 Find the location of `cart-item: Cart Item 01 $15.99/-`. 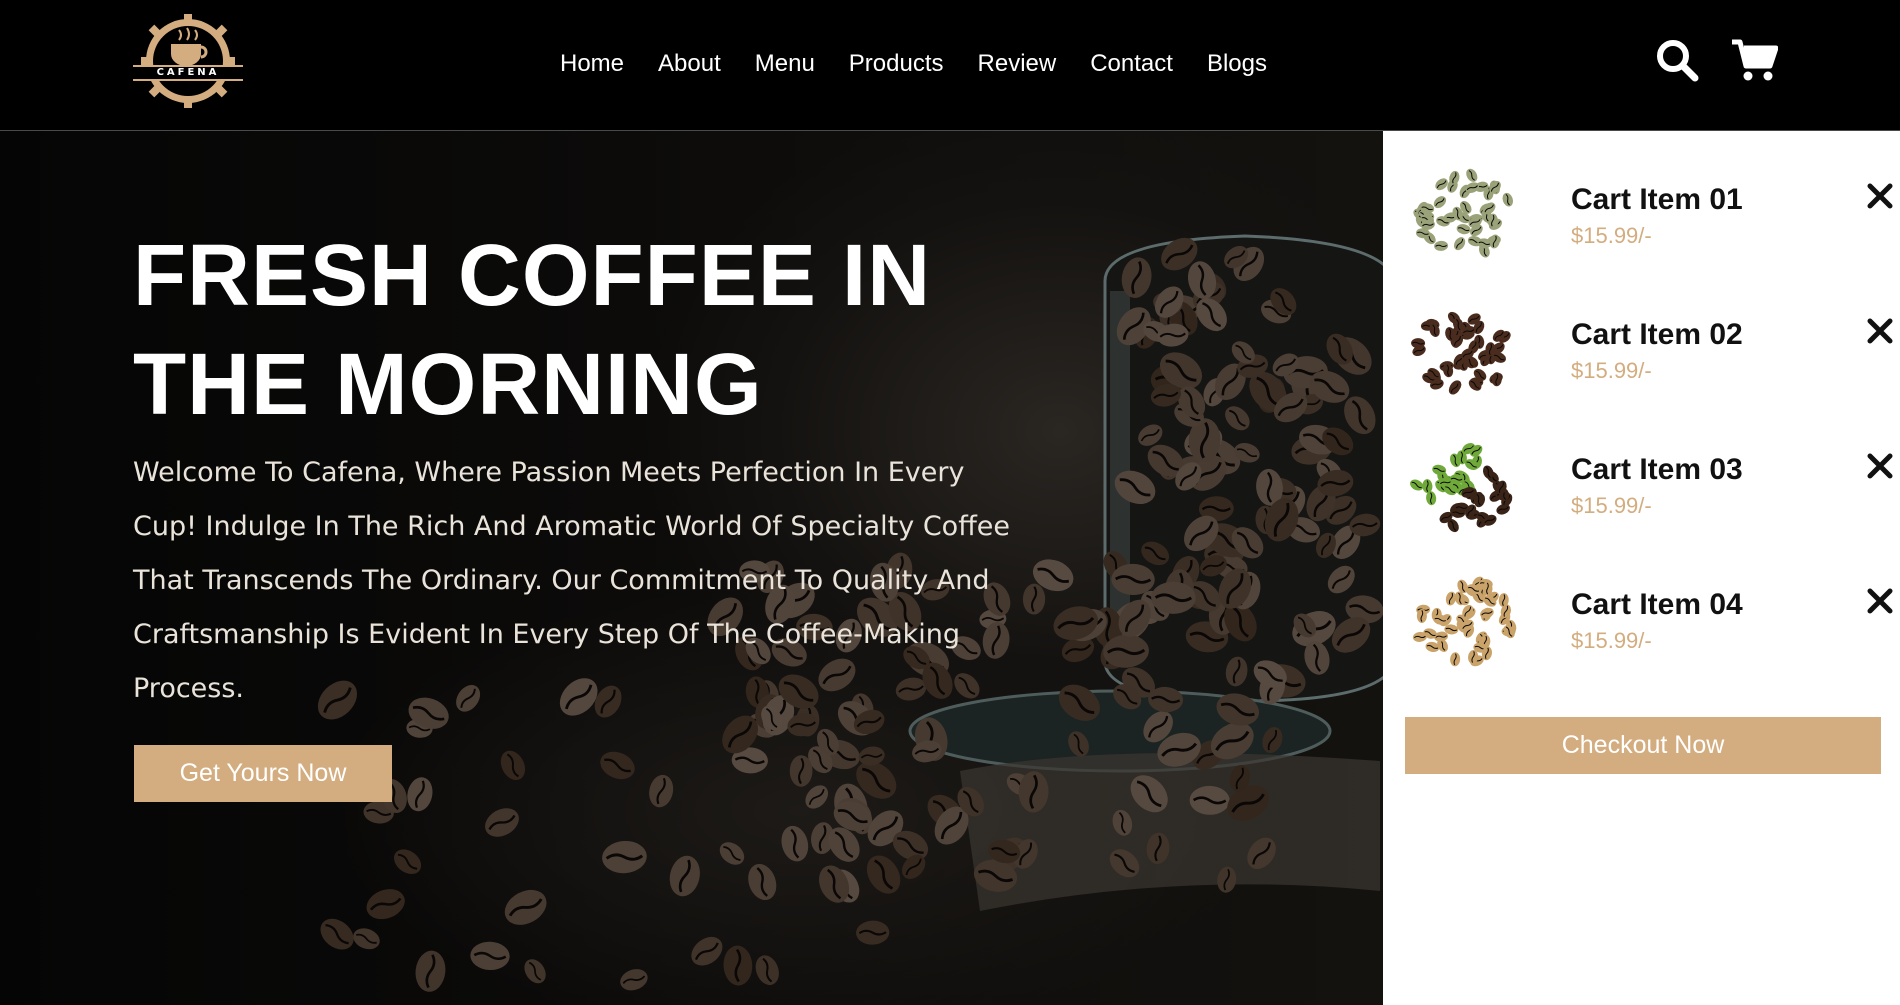

cart-item: Cart Item 01 $15.99/- is located at coordinates (1649, 216).